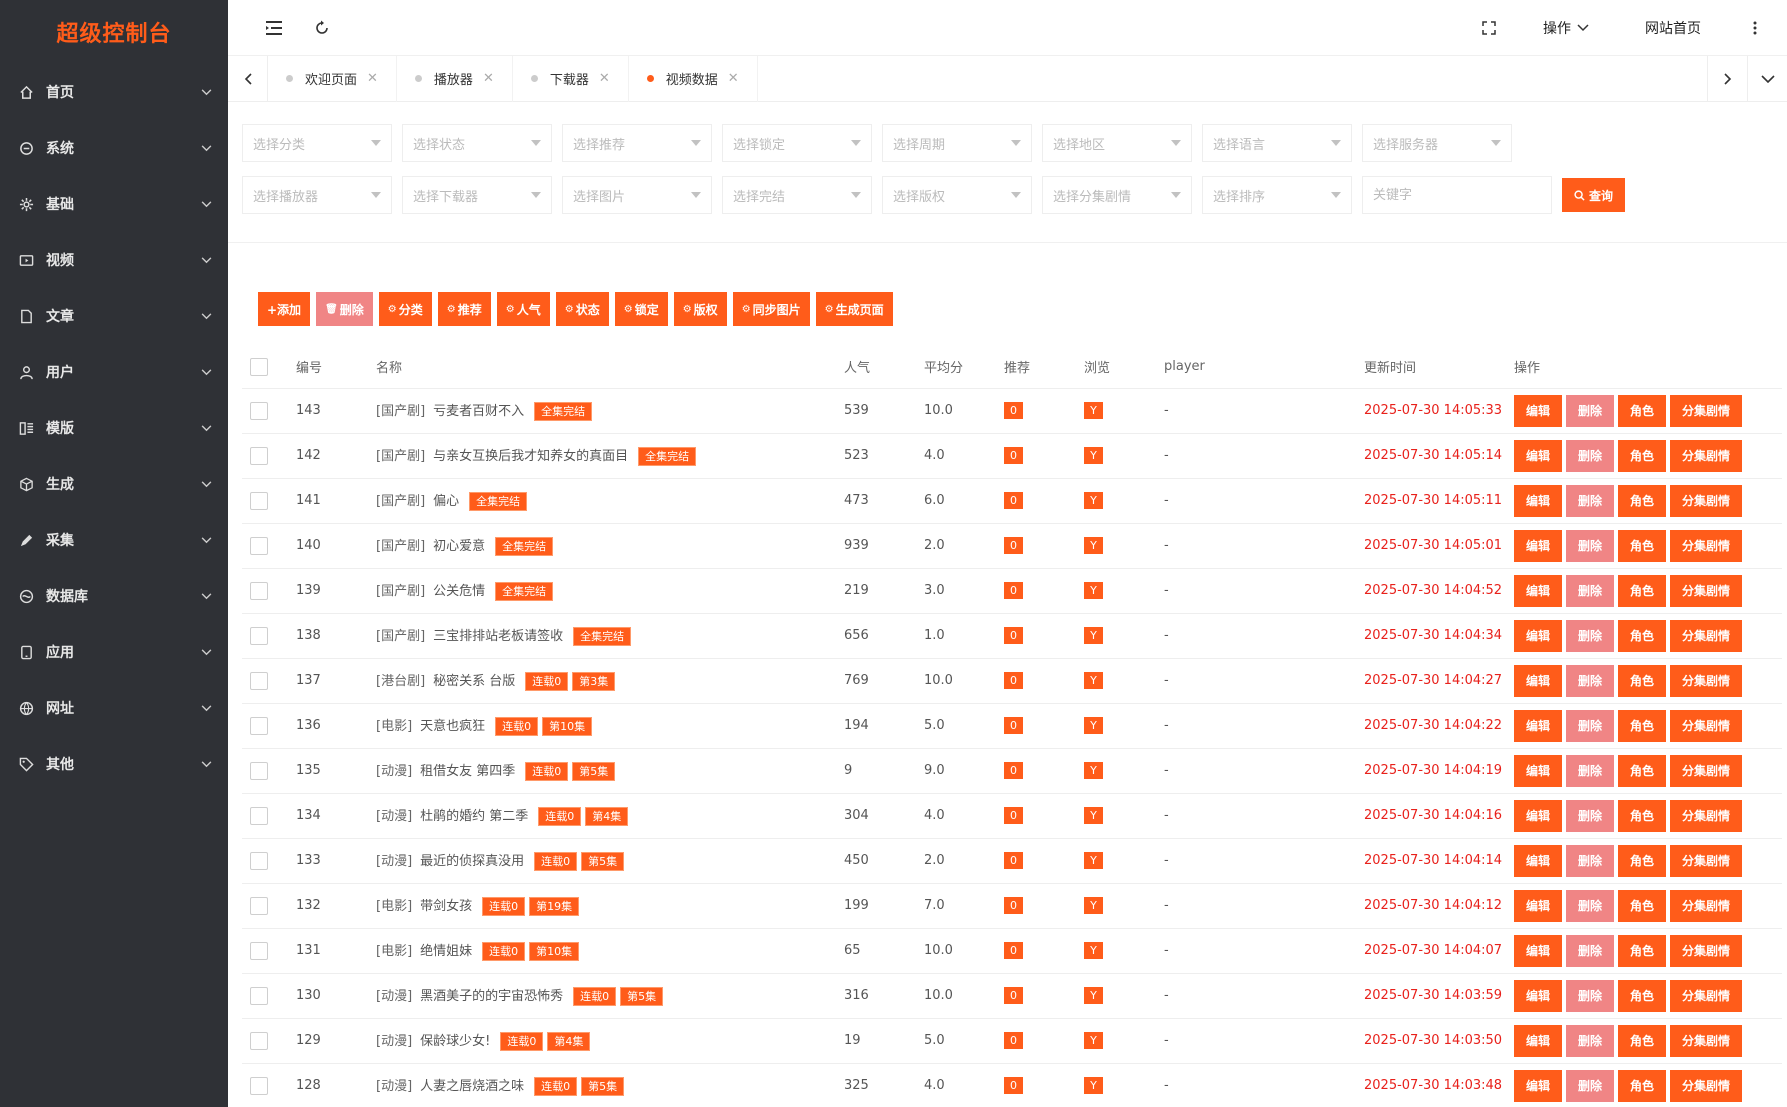 The image size is (1787, 1107). What do you see at coordinates (854, 309) in the screenshot?
I see `toolbar-button-9: ⚙ 生成页面` at bounding box center [854, 309].